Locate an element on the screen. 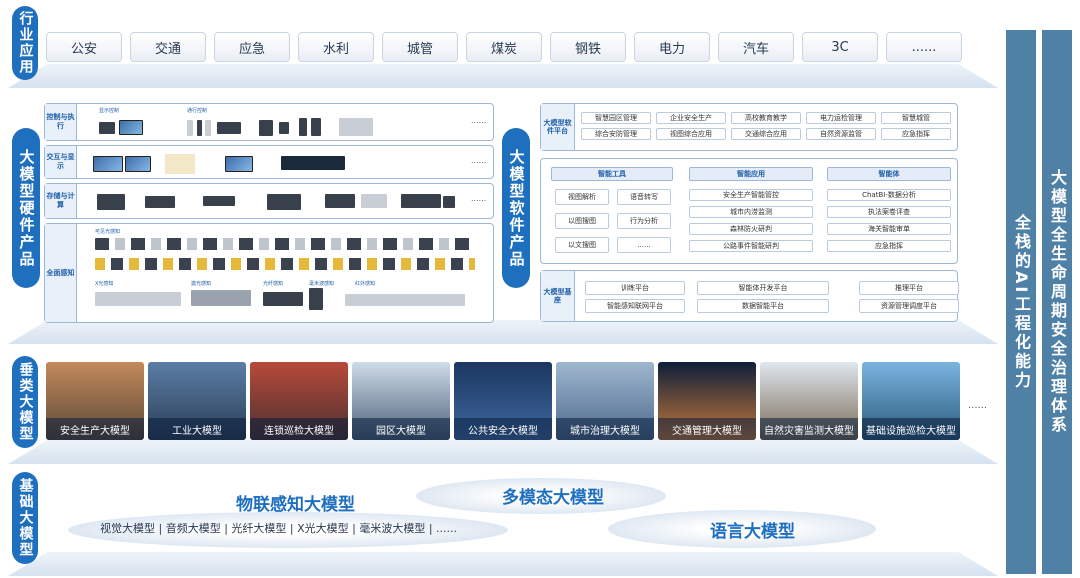 This screenshot has width=1080, height=578. software-label: 大模型软件产品 is located at coordinates (516, 208).